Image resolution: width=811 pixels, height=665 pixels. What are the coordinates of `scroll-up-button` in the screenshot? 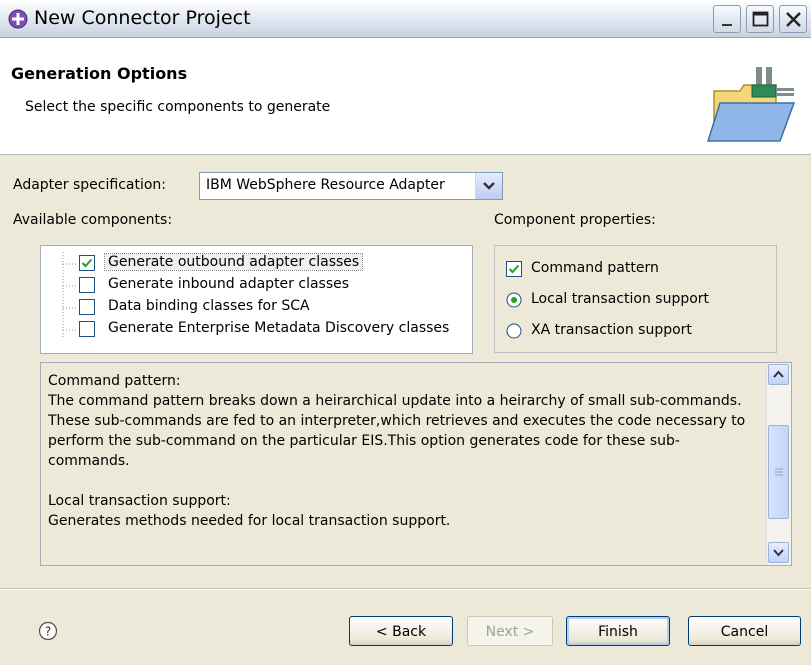 It's located at (778, 374).